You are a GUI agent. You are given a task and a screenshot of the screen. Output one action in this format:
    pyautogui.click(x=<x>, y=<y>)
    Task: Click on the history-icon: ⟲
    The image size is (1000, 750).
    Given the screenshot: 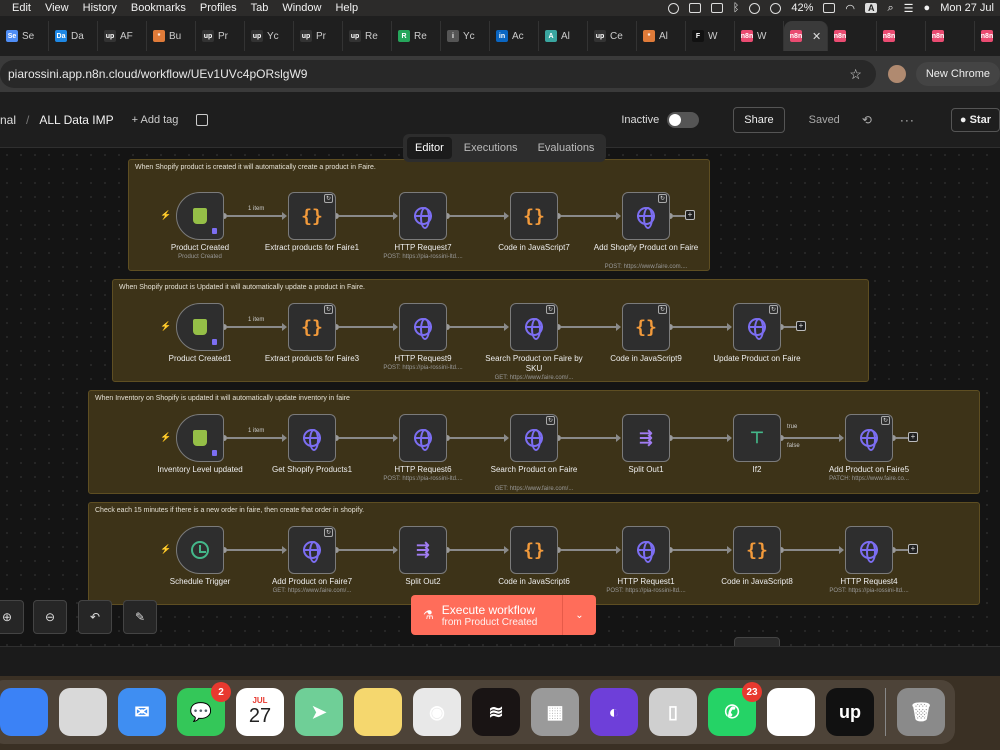 What is the action you would take?
    pyautogui.click(x=867, y=120)
    